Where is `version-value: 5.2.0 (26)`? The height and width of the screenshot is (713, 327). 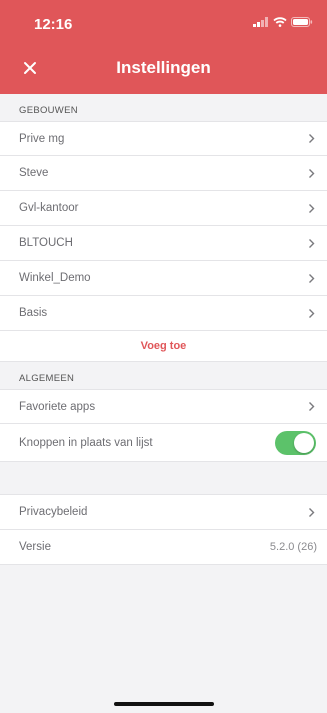
version-value: 5.2.0 (26) is located at coordinates (293, 547).